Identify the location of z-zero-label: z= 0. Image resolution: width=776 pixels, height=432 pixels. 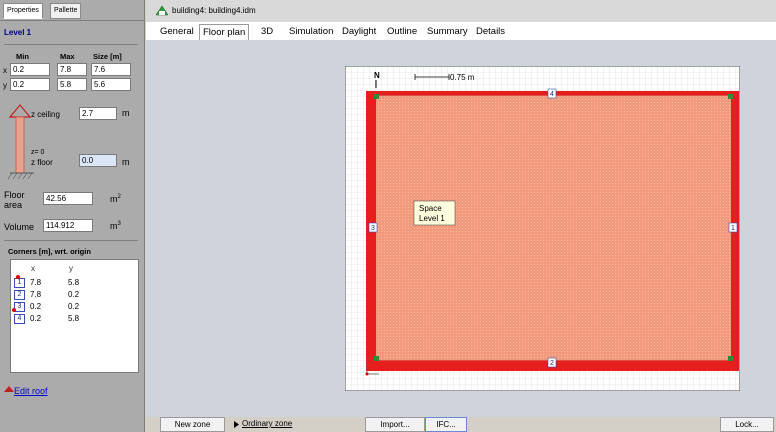
(38, 152).